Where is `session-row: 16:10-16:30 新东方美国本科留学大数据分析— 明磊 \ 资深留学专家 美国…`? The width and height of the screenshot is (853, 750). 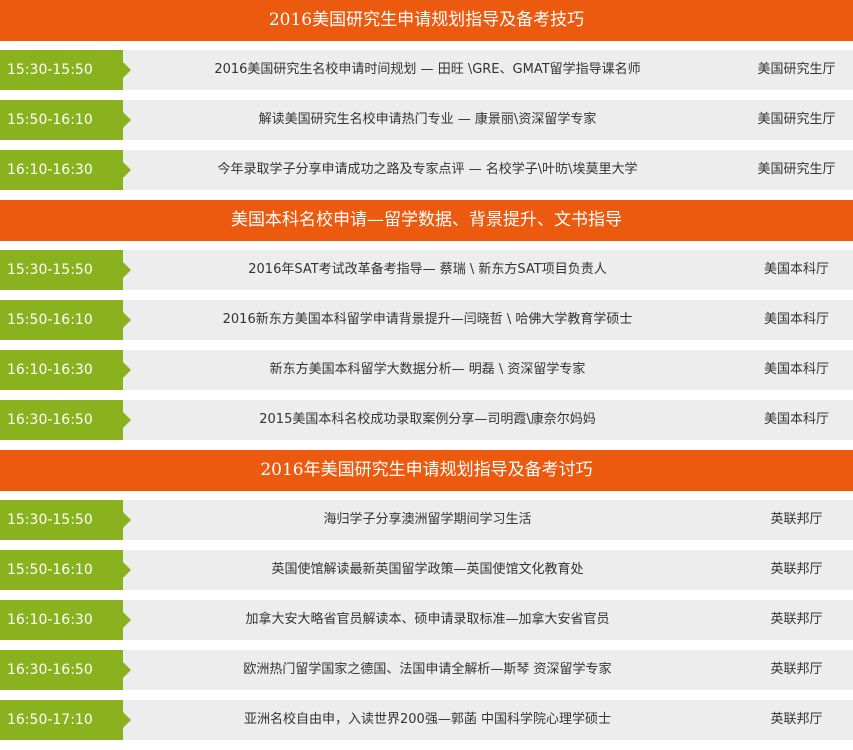
session-row: 16:10-16:30 新东方美国本科留学大数据分析— 明磊 \ 资深留学专家 美国… is located at coordinates (426, 370).